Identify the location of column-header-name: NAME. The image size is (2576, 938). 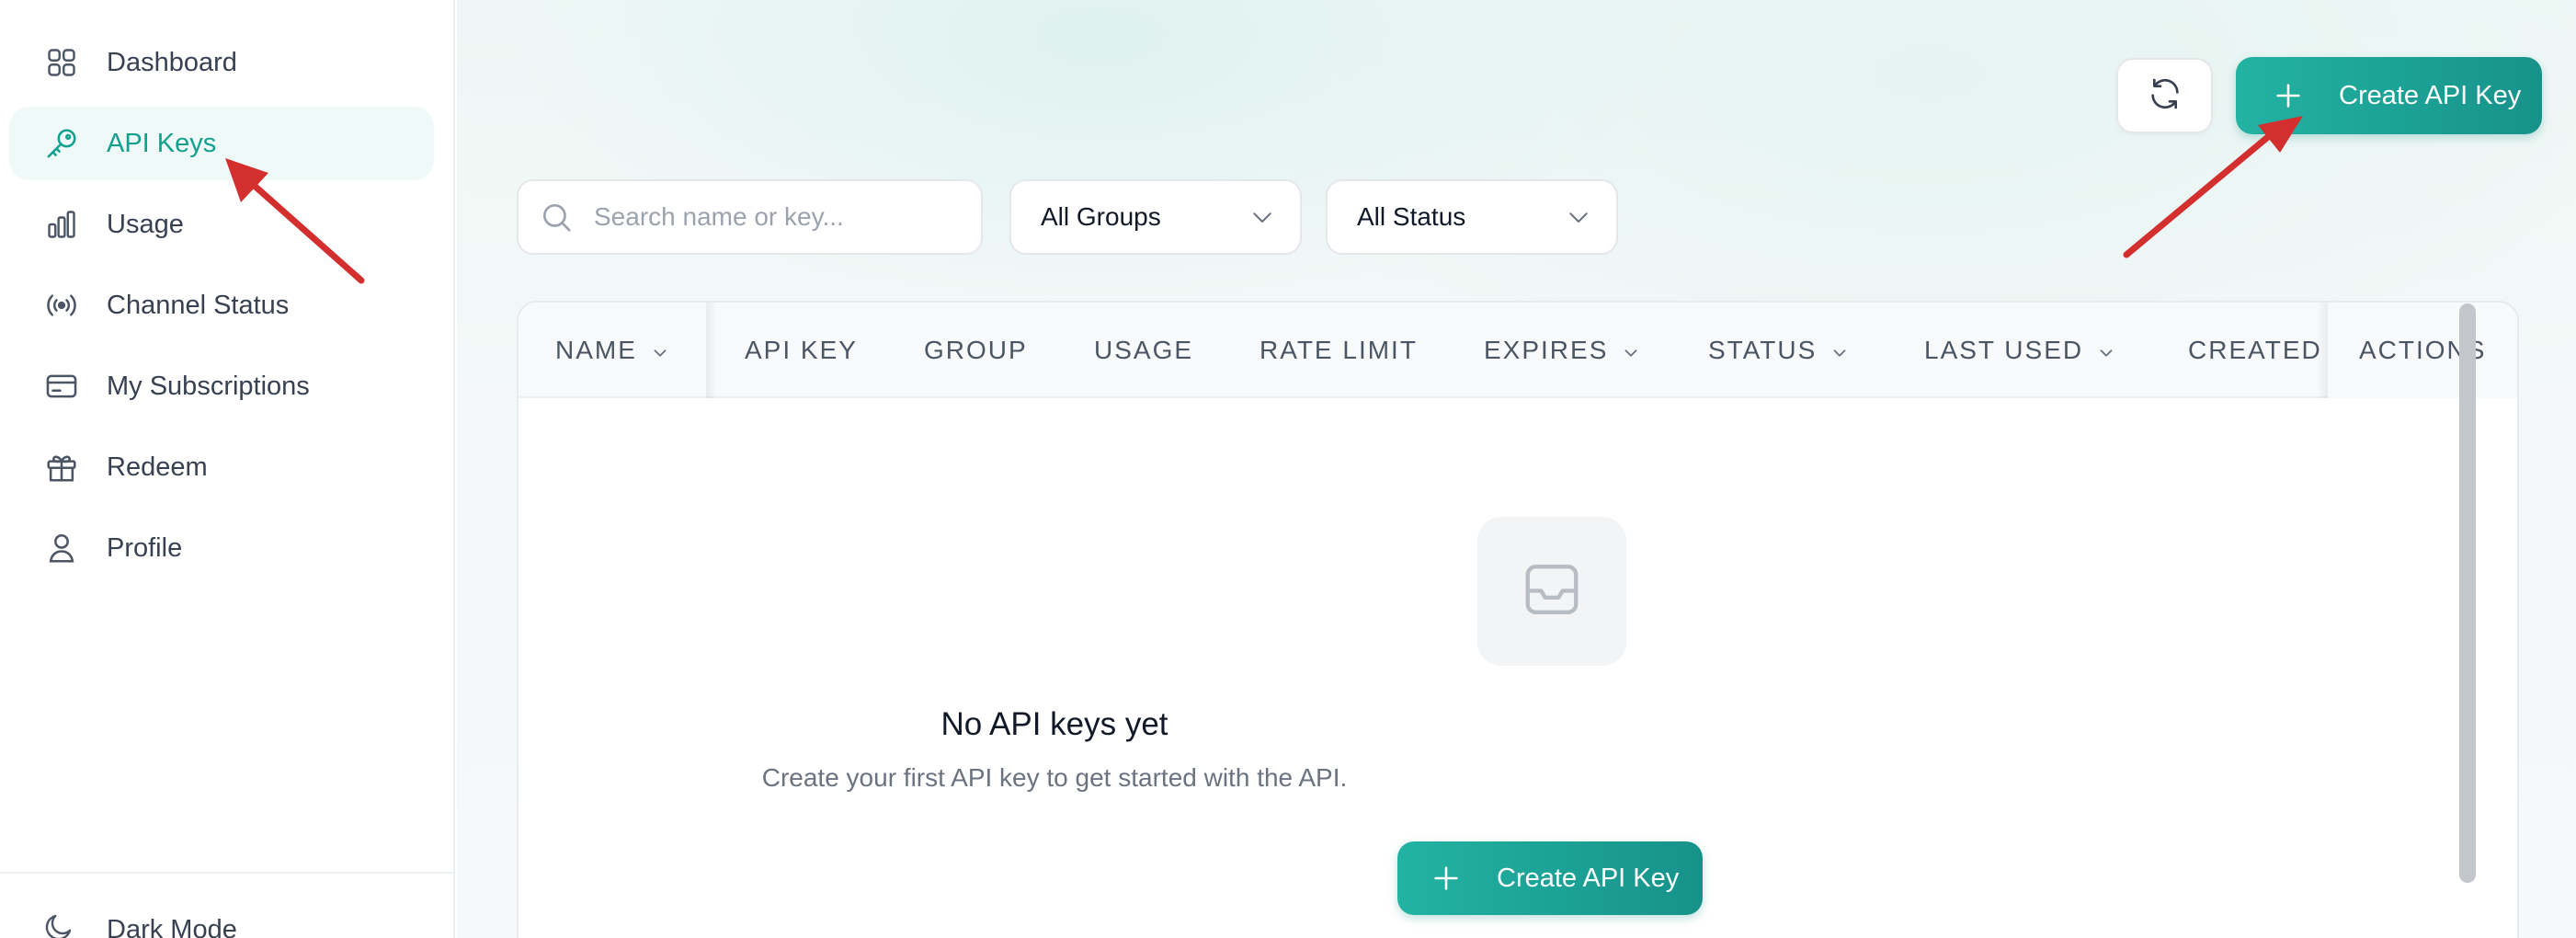
(612, 350).